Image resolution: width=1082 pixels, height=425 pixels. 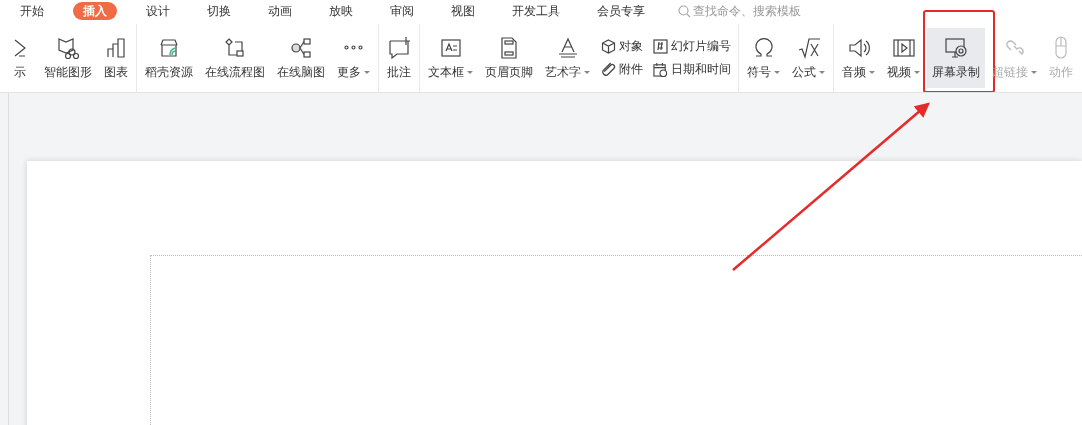 I want to click on tab: 动画, so click(x=280, y=11).